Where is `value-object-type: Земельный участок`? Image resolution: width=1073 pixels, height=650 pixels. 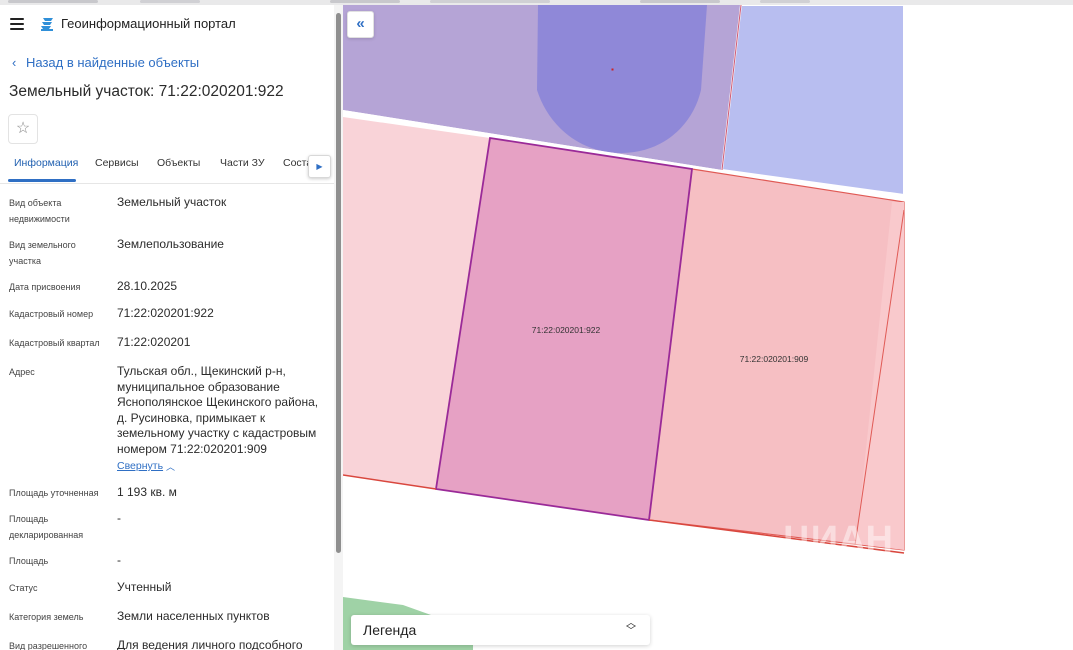
value-object-type: Земельный участок is located at coordinates (172, 202).